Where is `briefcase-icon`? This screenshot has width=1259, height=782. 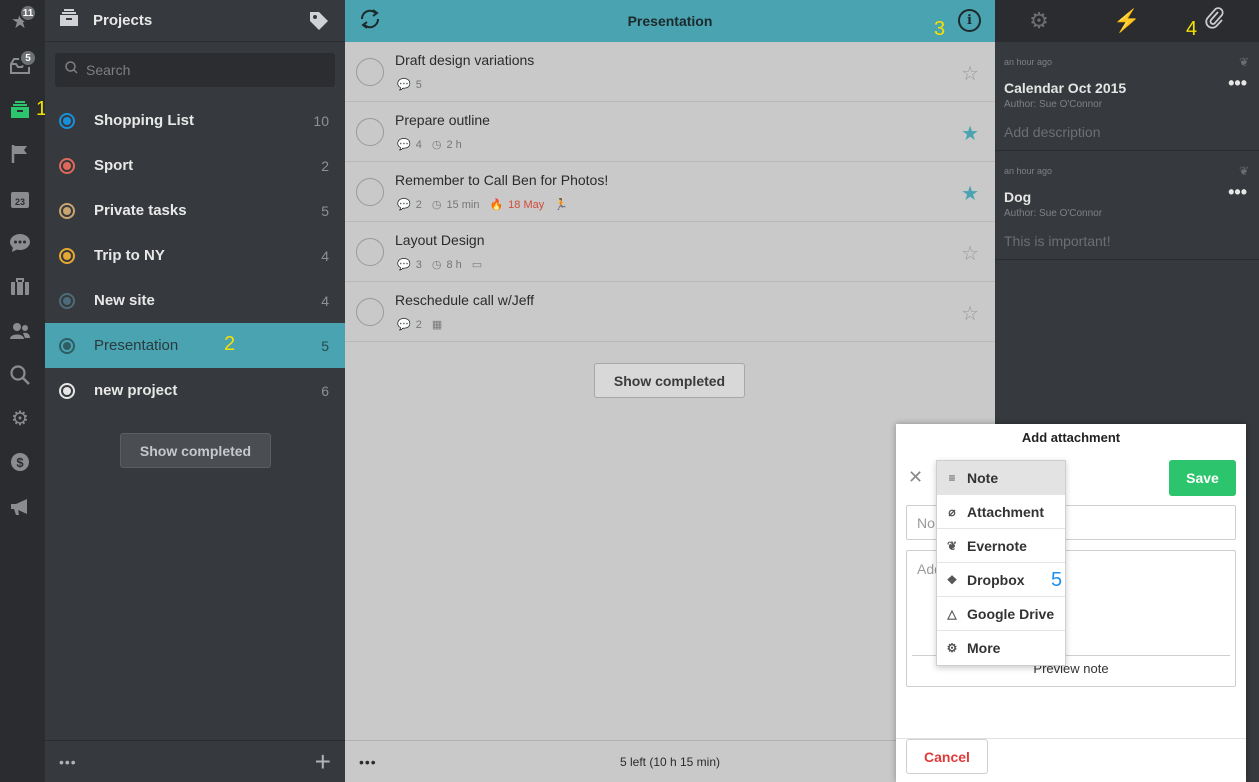
briefcase-icon is located at coordinates (20, 287).